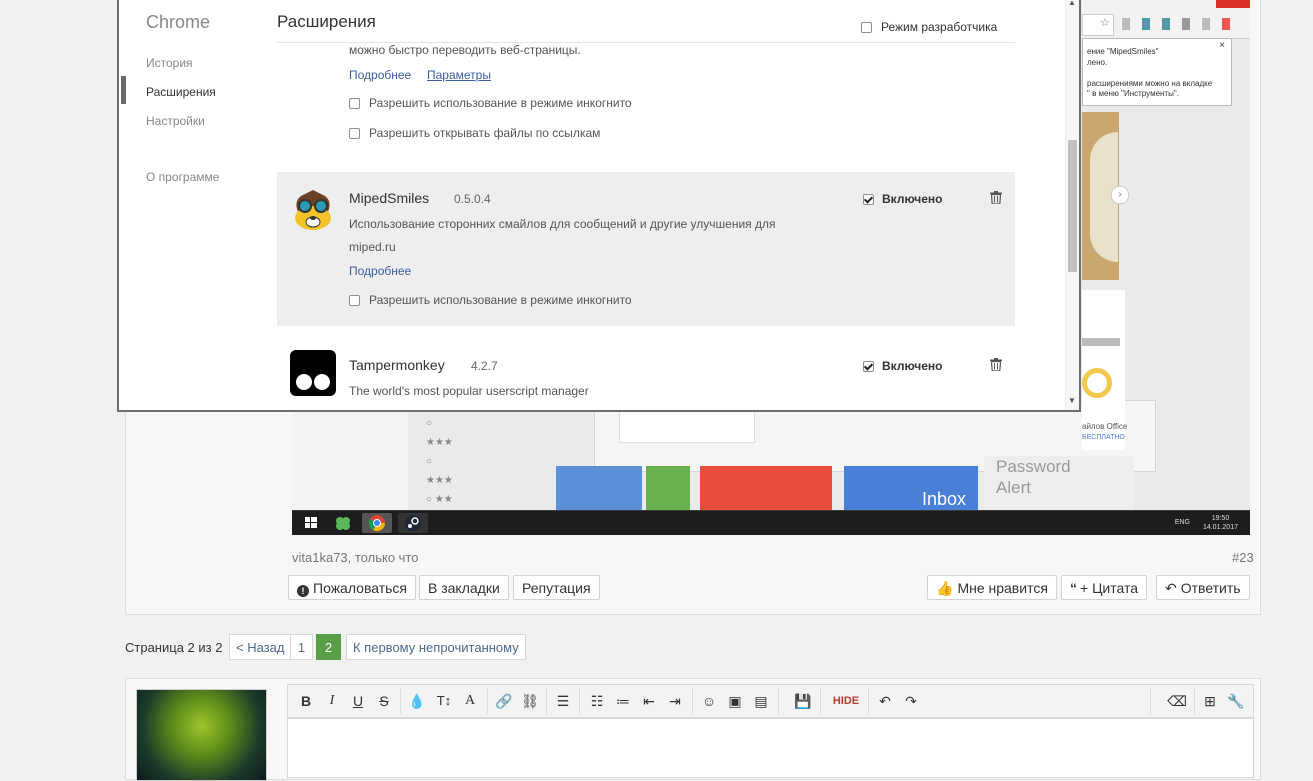 This screenshot has width=1313, height=781. Describe the element at coordinates (866, 28) in the screenshot. I see `developer-mode-checkbox` at that location.